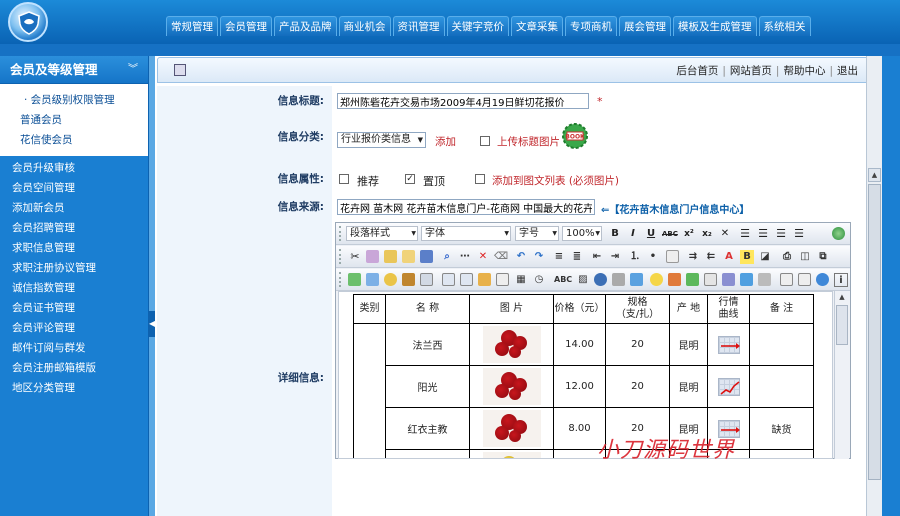 Image resolution: width=900 pixels, height=516 pixels. What do you see at coordinates (74, 208) in the screenshot?
I see `sidebar-item: 添加新会员` at bounding box center [74, 208].